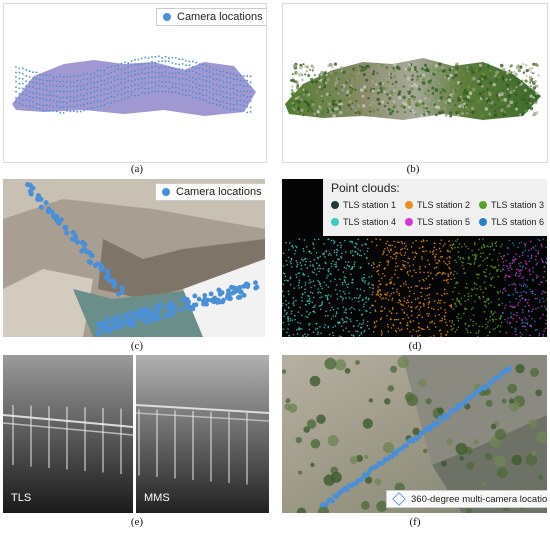 This screenshot has height=533, width=550. I want to click on orthophoto-camera-render, so click(134, 258).